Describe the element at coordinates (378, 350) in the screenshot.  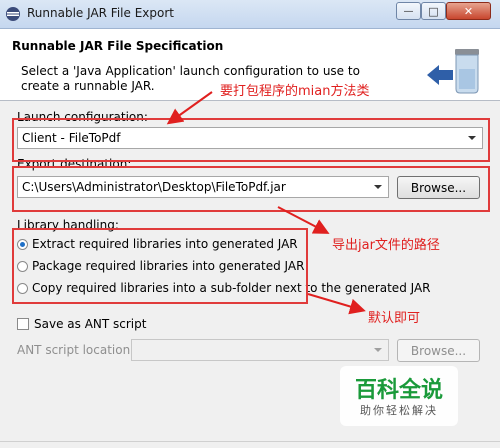
I see `chevron-down-icon` at that location.